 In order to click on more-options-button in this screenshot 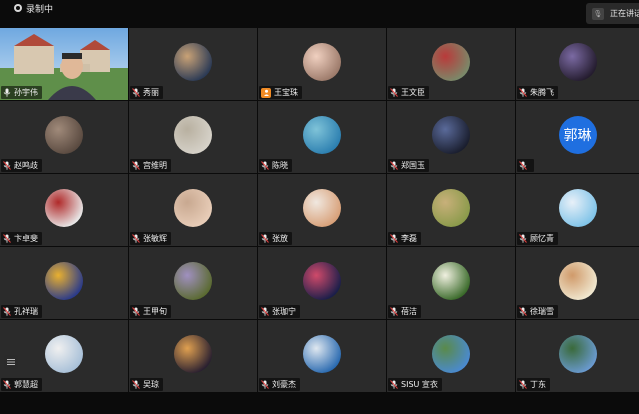, I will do `click(11, 362)`.